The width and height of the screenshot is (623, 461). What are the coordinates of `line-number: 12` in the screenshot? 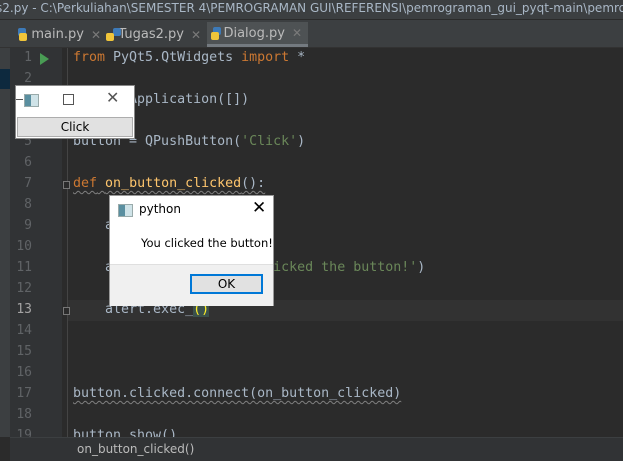 It's located at (24, 288).